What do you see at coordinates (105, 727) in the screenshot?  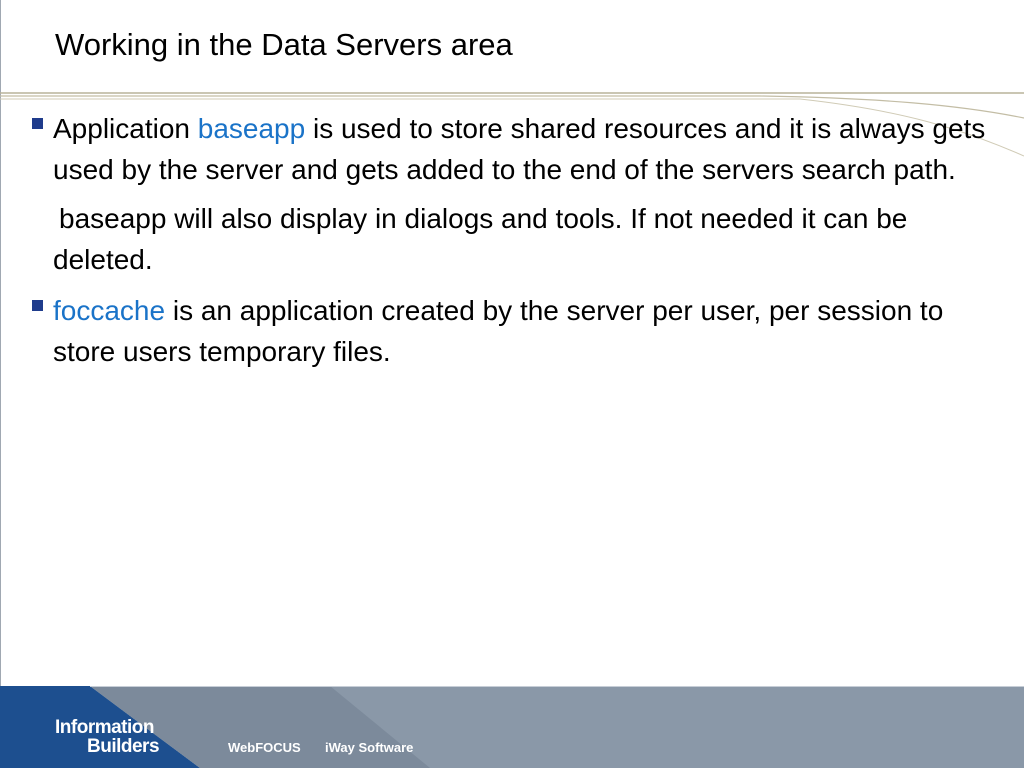 I see `logo-line-1: Information` at bounding box center [105, 727].